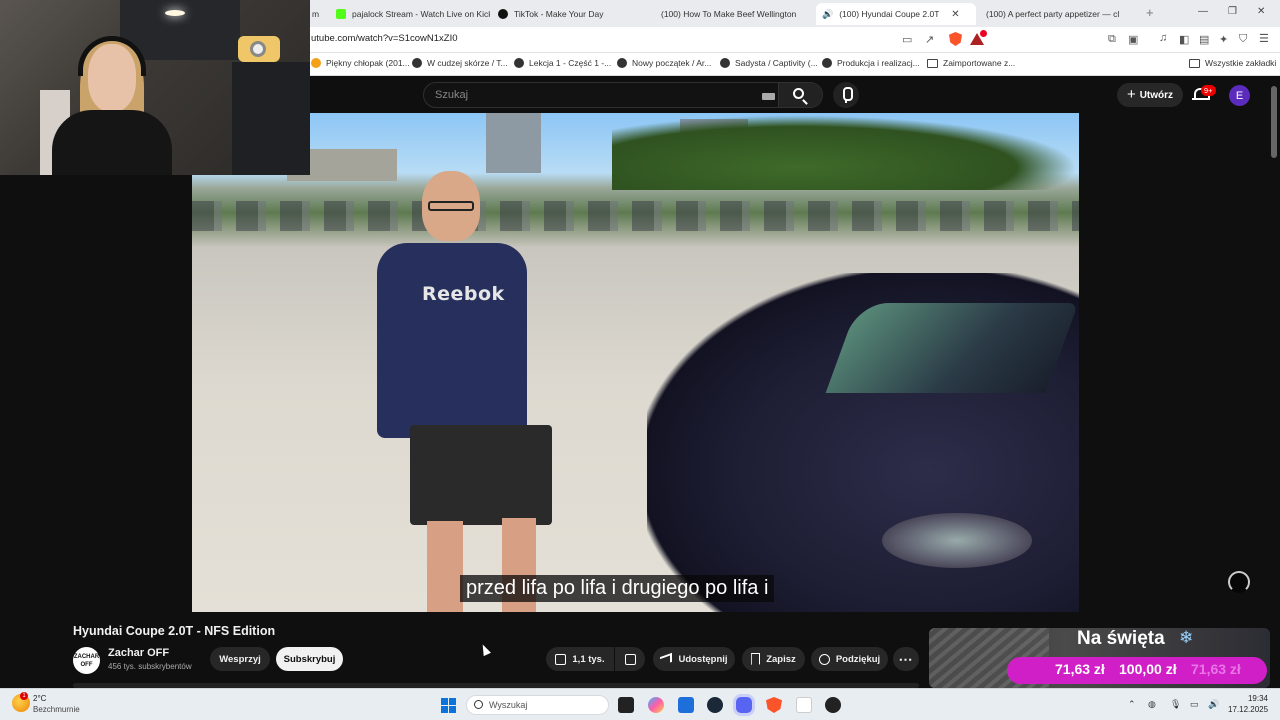 The height and width of the screenshot is (720, 1280). What do you see at coordinates (1194, 704) in the screenshot?
I see `display-tray-icon: ▭` at bounding box center [1194, 704].